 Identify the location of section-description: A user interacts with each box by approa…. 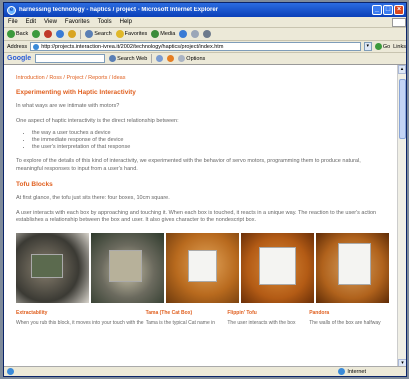
(196, 216).